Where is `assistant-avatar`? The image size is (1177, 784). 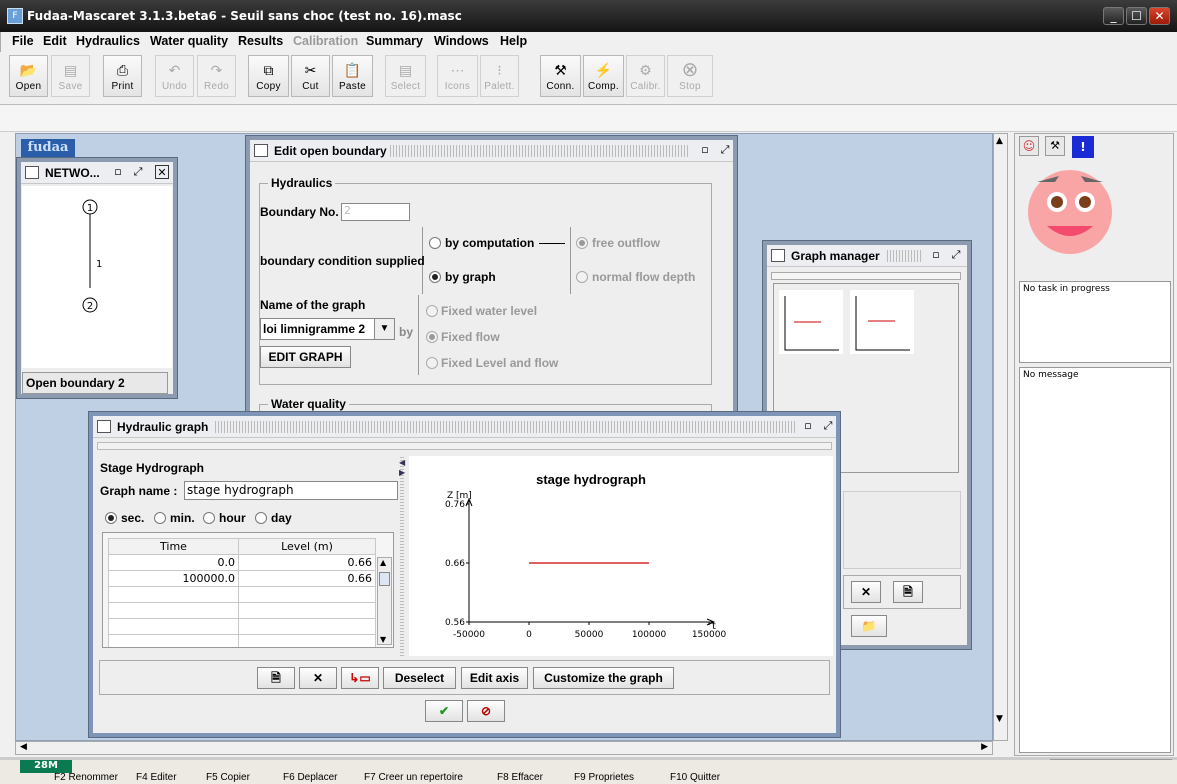 assistant-avatar is located at coordinates (1070, 211).